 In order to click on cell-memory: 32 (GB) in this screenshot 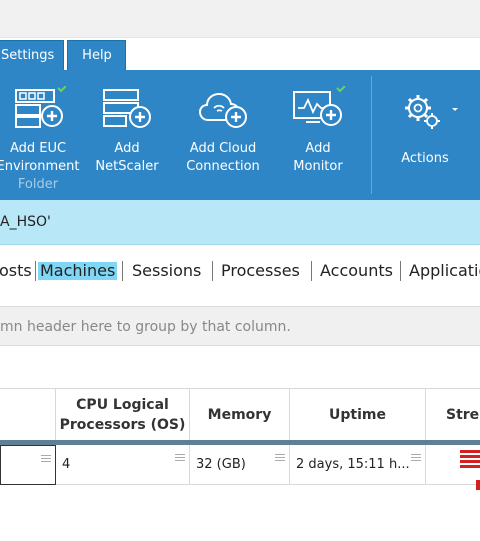, I will do `click(240, 465)`.